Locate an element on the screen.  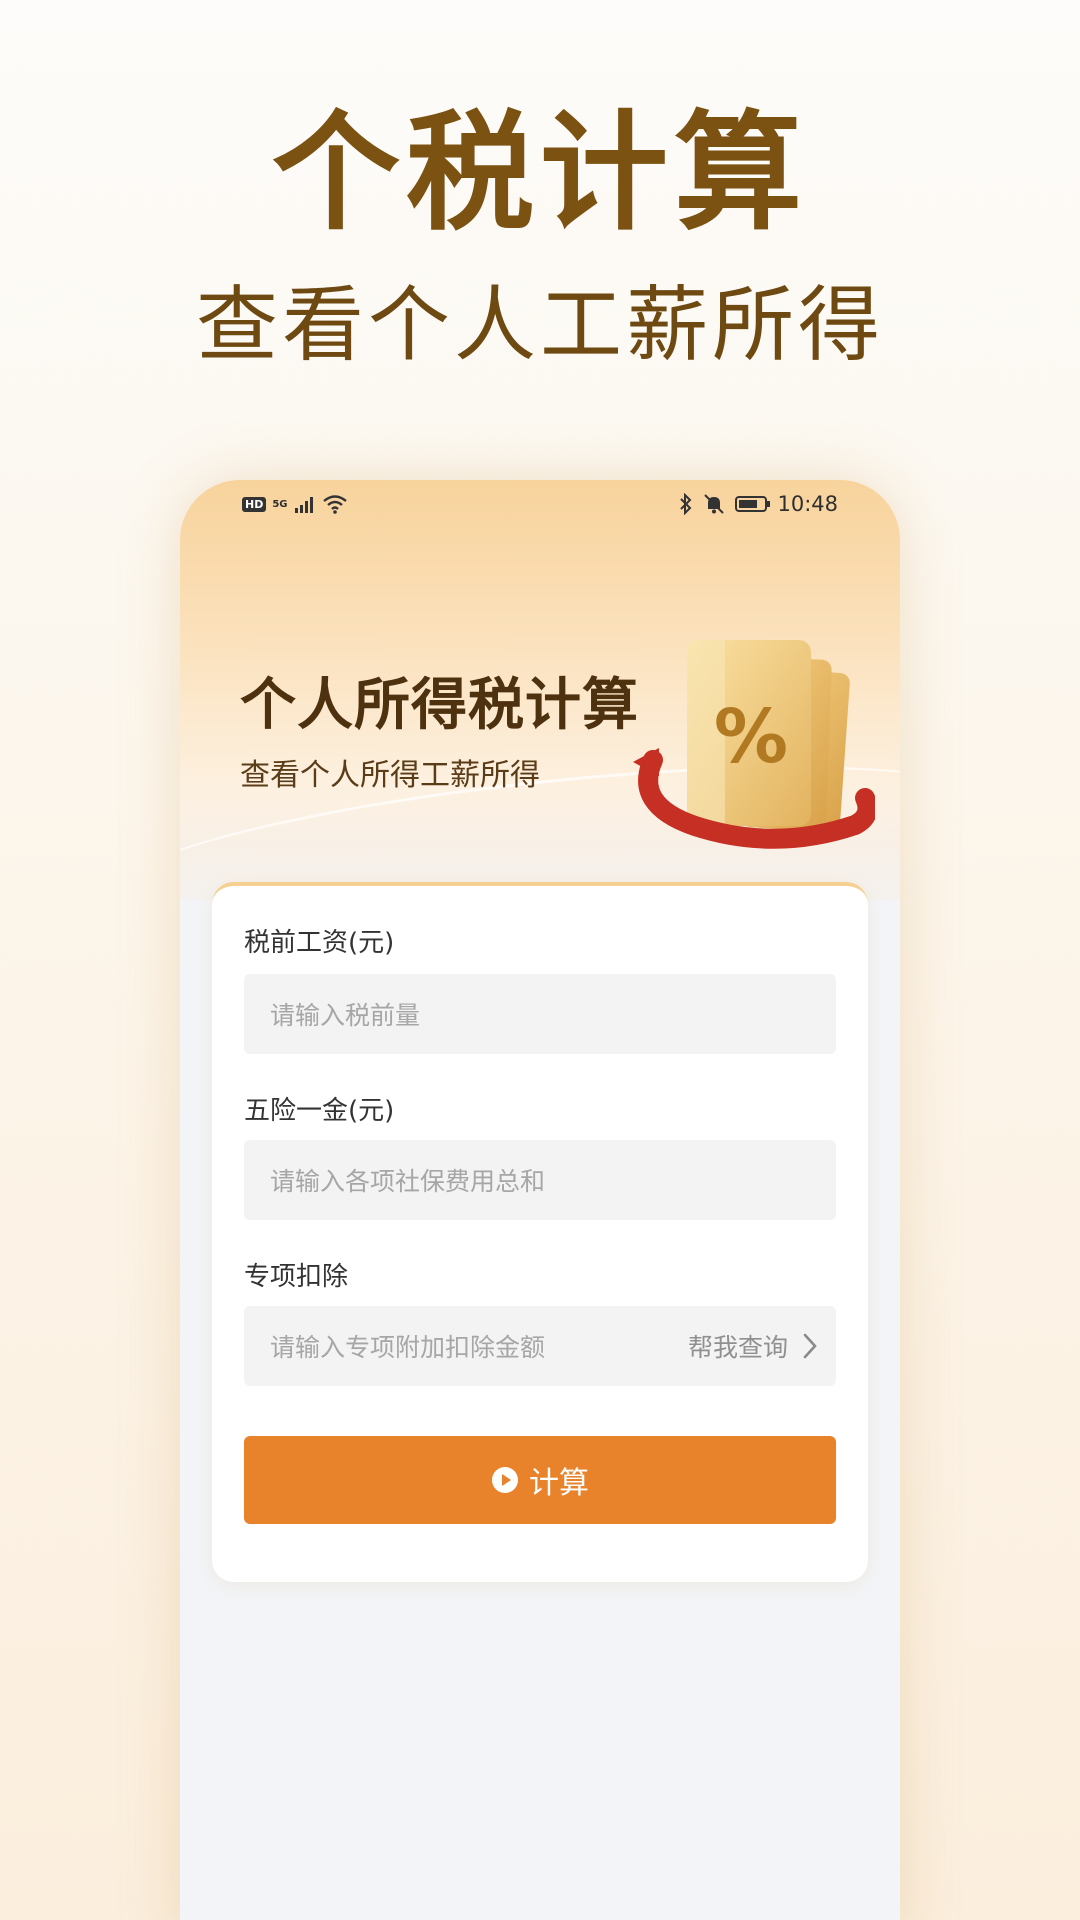
tax-coupon-illustration-icon: % is located at coordinates (754, 744).